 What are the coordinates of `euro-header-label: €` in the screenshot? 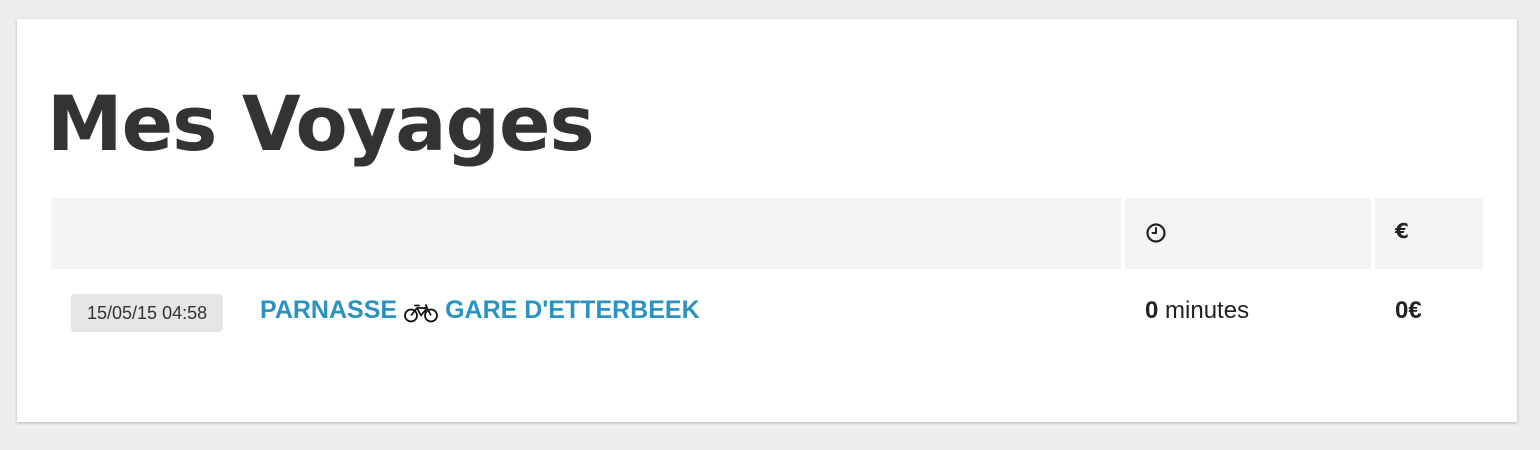 It's located at (1402, 231).